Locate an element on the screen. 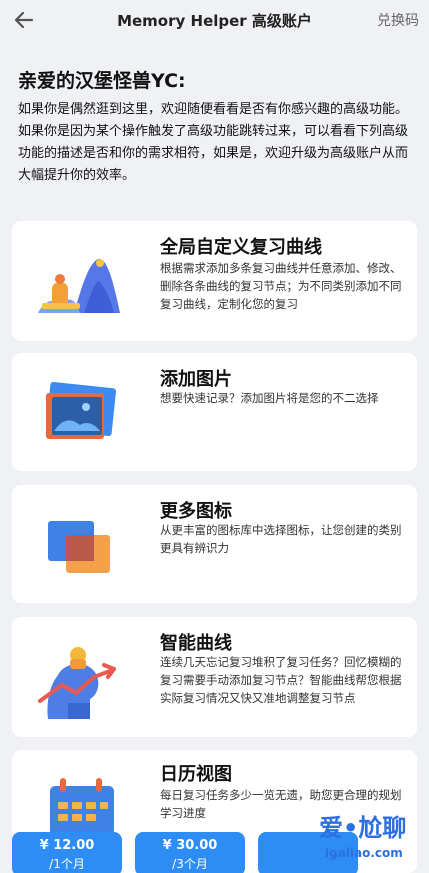  image-icon is located at coordinates (79, 413).